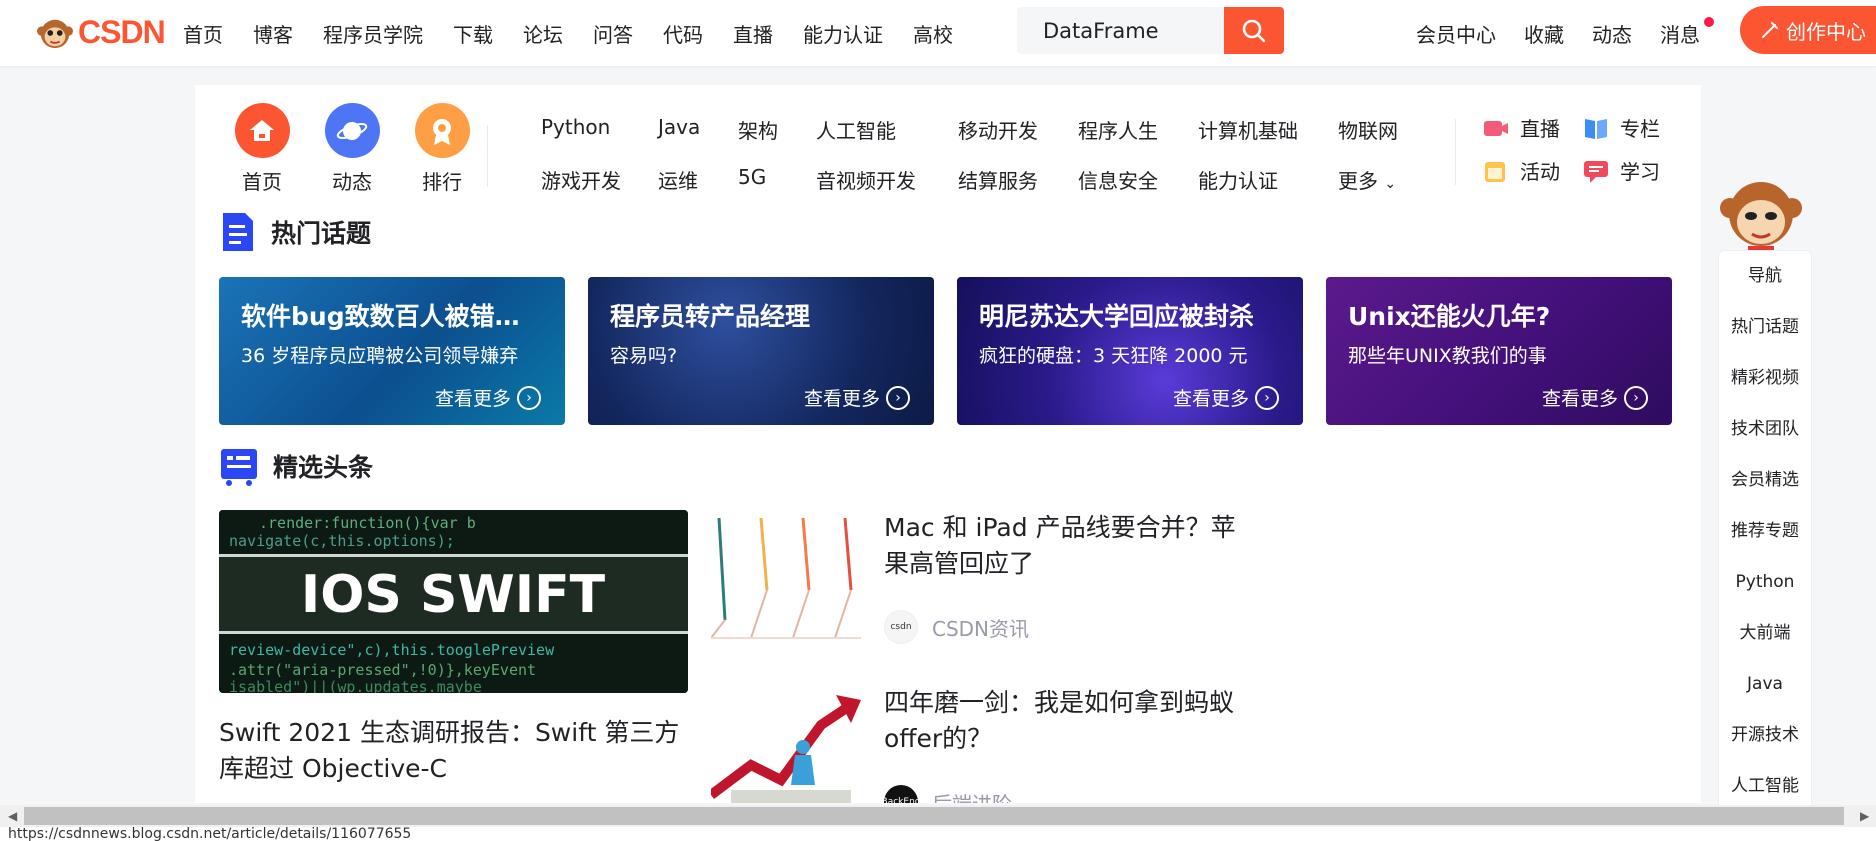  Describe the element at coordinates (1456, 33) in the screenshot. I see `nav-vip-center: 会员中心` at that location.